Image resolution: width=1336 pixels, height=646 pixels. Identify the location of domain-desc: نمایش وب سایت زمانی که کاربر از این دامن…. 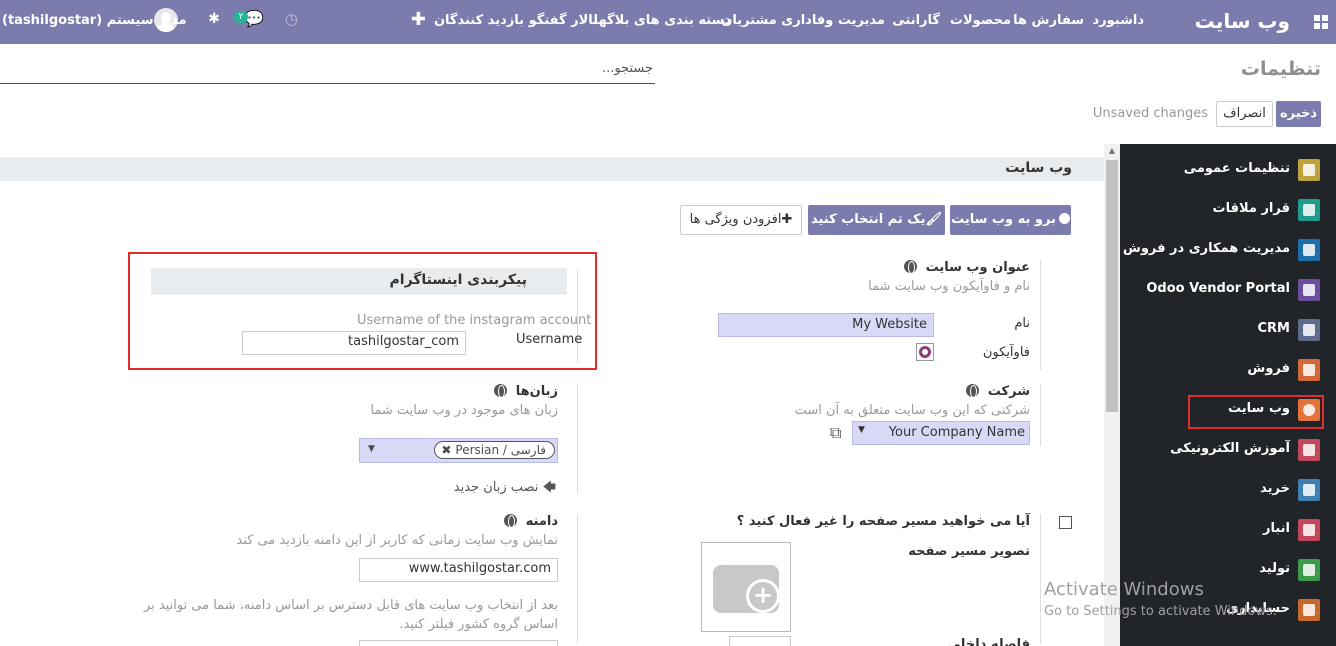
(397, 540).